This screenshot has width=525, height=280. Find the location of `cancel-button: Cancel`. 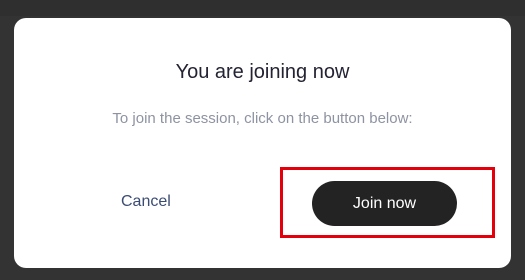

cancel-button: Cancel is located at coordinates (146, 202).